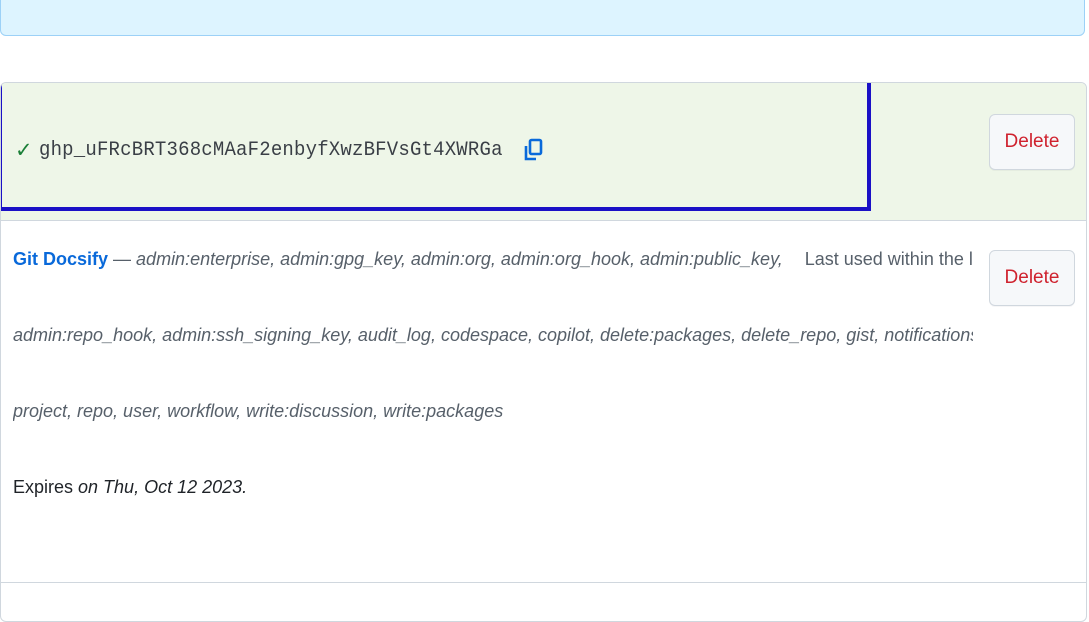 The image size is (1089, 622). Describe the element at coordinates (542, 18) in the screenshot. I see `info-banner` at that location.